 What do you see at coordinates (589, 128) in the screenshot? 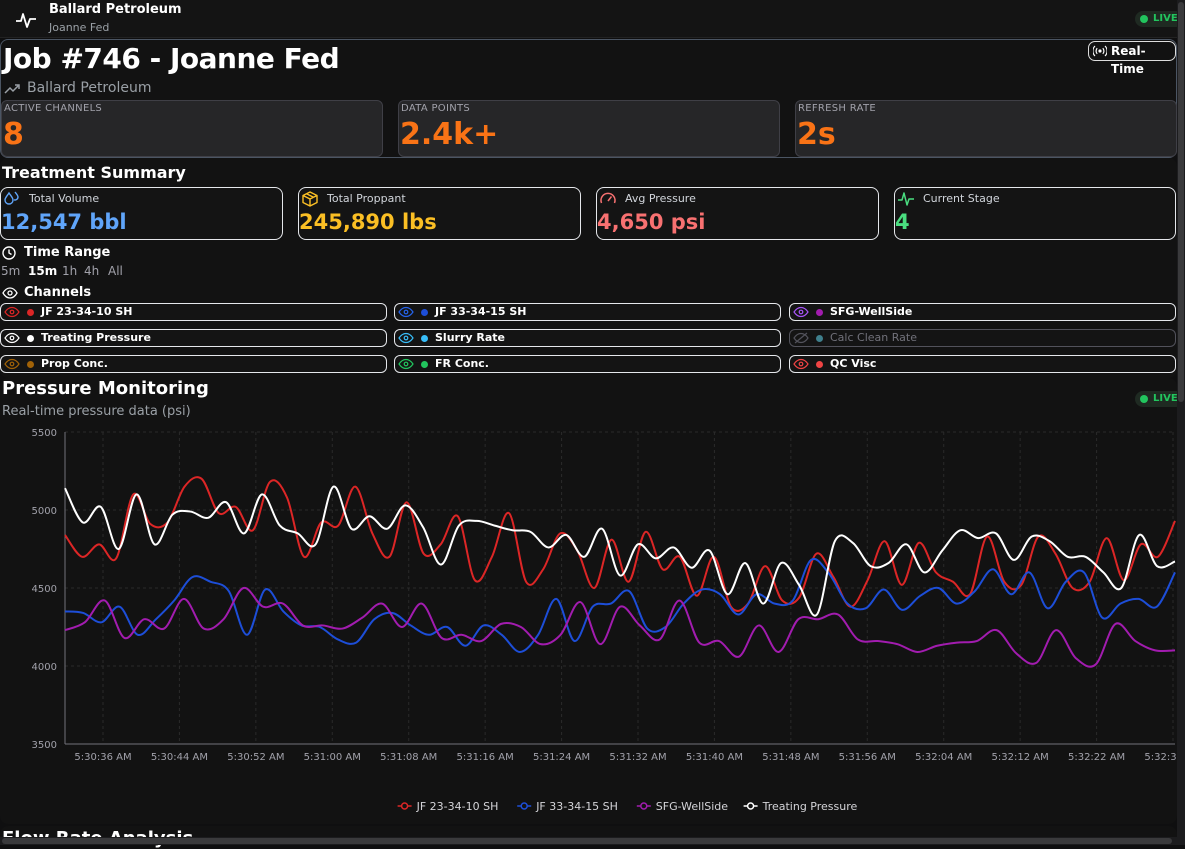
I see `stat-data-points: DATA POINTS 2.4k+` at bounding box center [589, 128].